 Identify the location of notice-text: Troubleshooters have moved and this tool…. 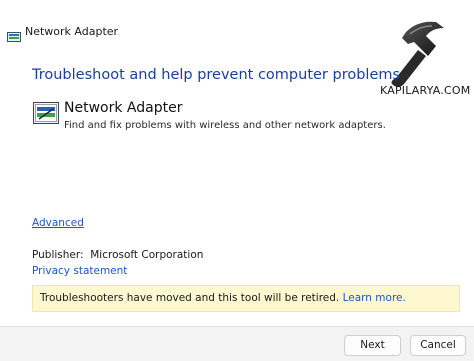
(190, 298).